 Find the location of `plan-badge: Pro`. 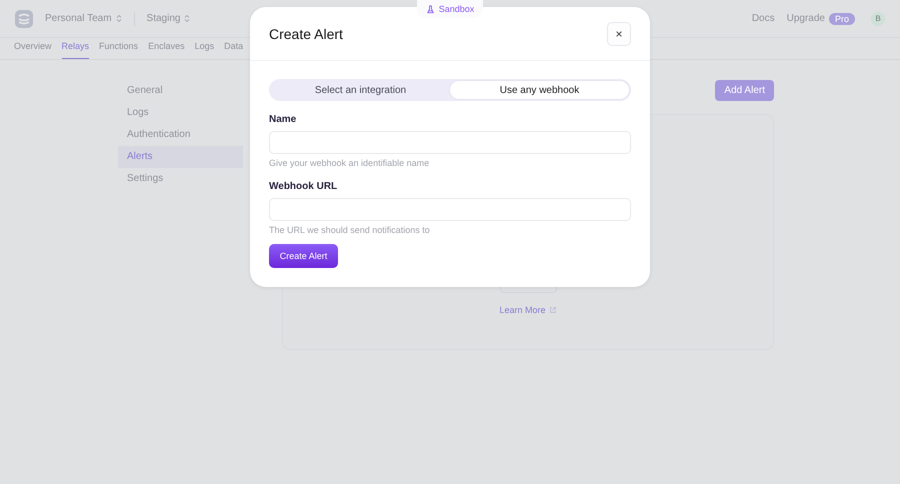

plan-badge: Pro is located at coordinates (841, 18).